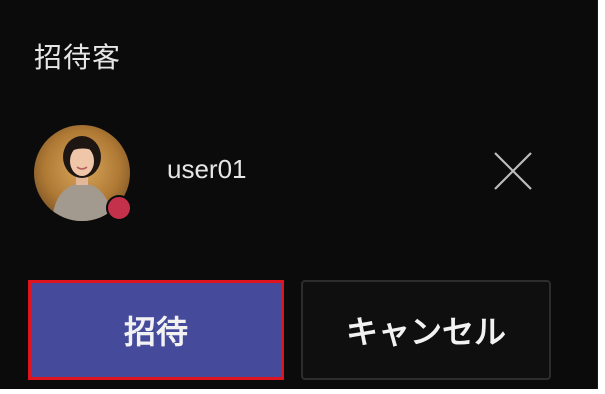 The width and height of the screenshot is (605, 394). I want to click on close-icon, so click(513, 171).